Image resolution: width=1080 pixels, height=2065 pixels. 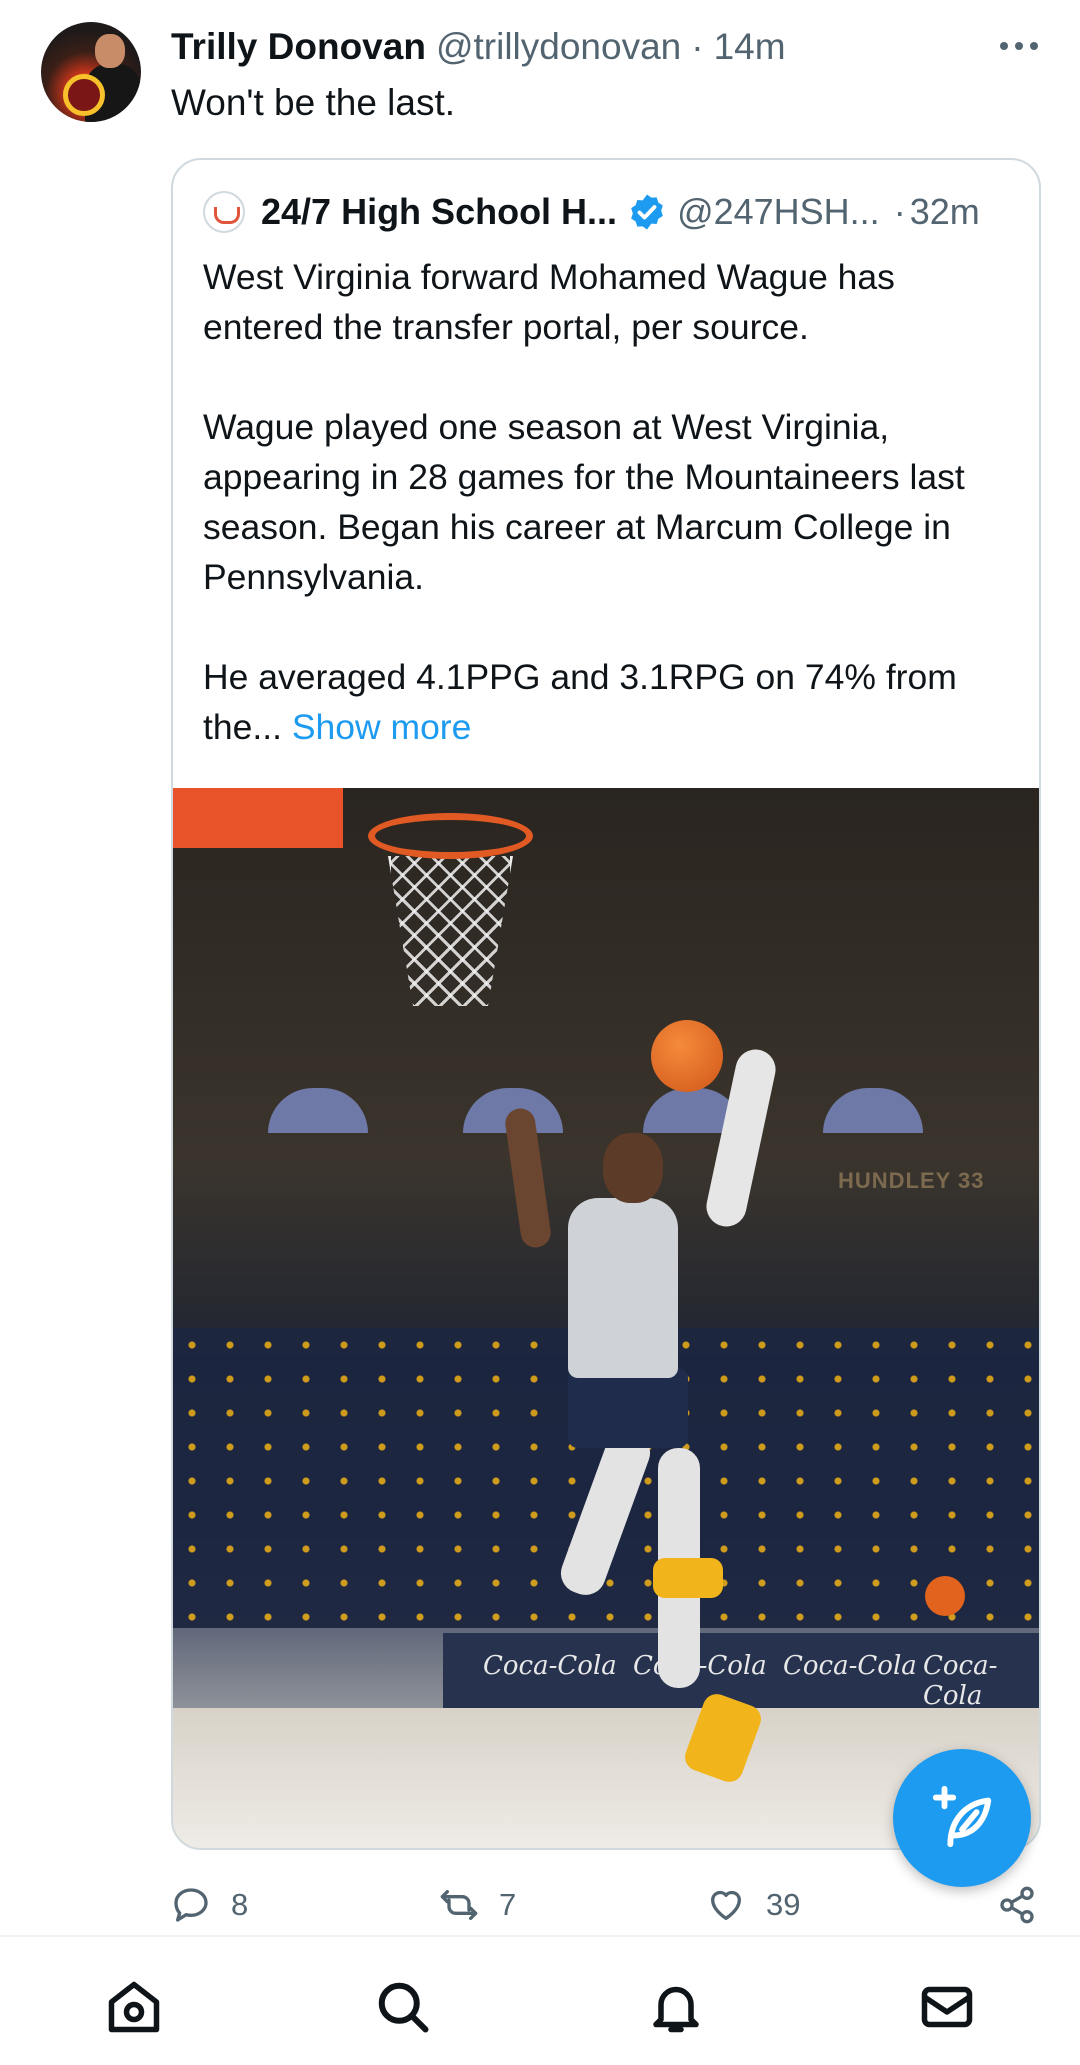 I want to click on avatar-emblem, so click(x=84, y=95).